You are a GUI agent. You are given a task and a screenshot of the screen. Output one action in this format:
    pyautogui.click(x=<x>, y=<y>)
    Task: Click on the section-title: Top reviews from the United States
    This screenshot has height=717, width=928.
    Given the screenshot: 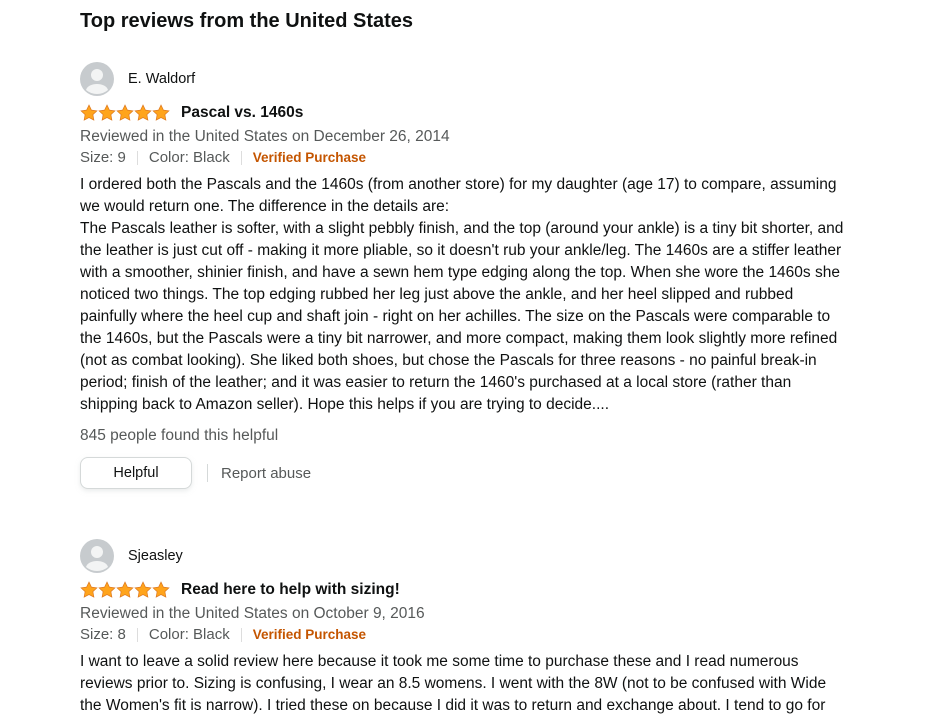 What is the action you would take?
    pyautogui.click(x=247, y=21)
    